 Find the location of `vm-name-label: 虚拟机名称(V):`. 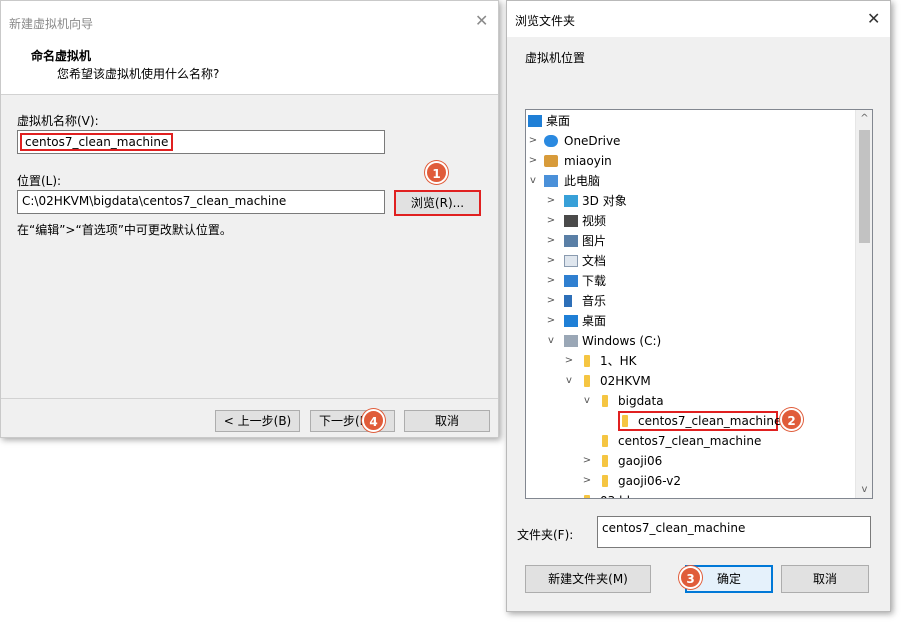

vm-name-label: 虚拟机名称(V): is located at coordinates (58, 121).